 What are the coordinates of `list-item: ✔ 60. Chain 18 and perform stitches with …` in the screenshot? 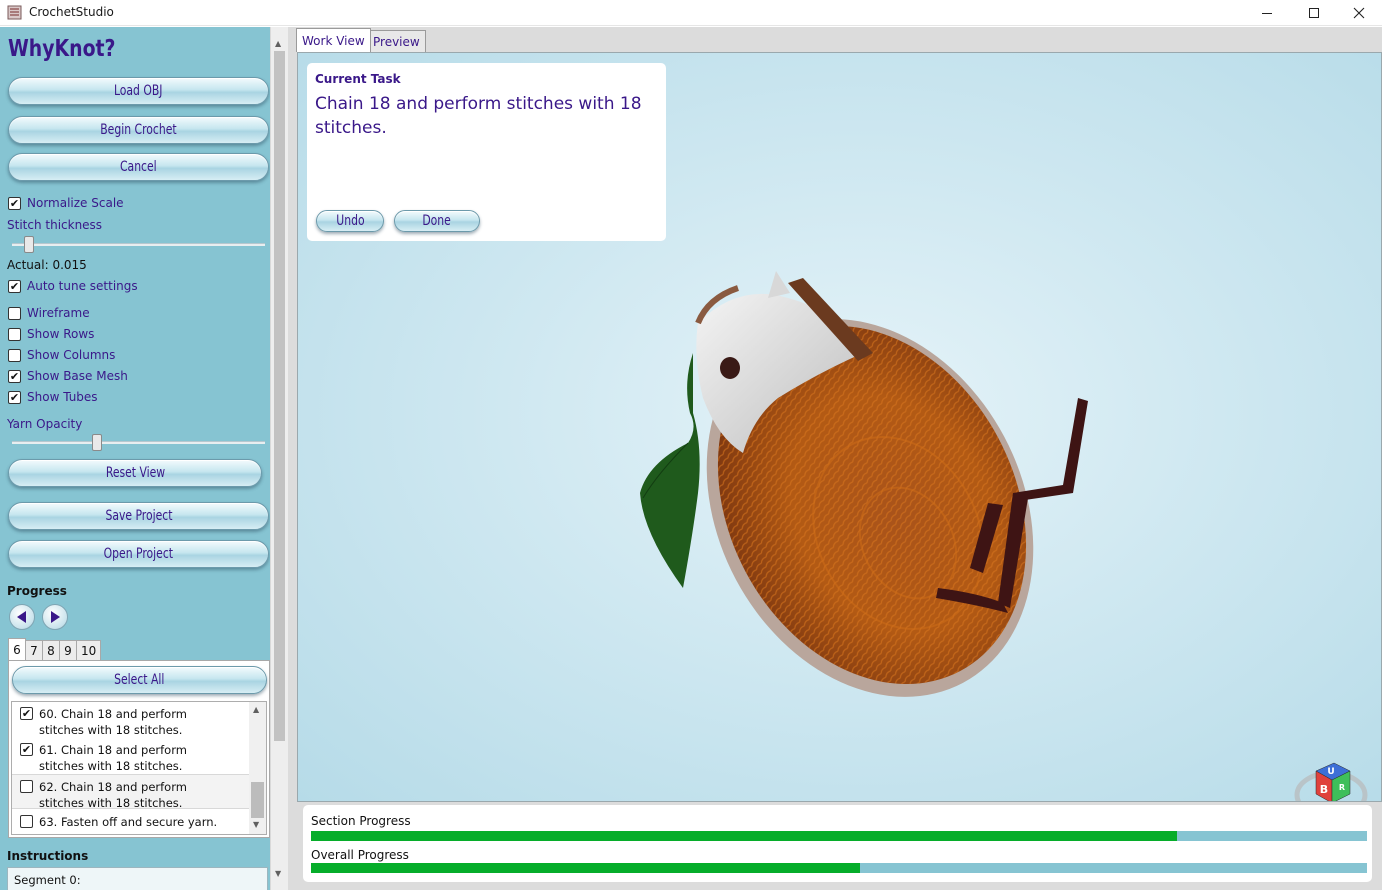 It's located at (130, 719).